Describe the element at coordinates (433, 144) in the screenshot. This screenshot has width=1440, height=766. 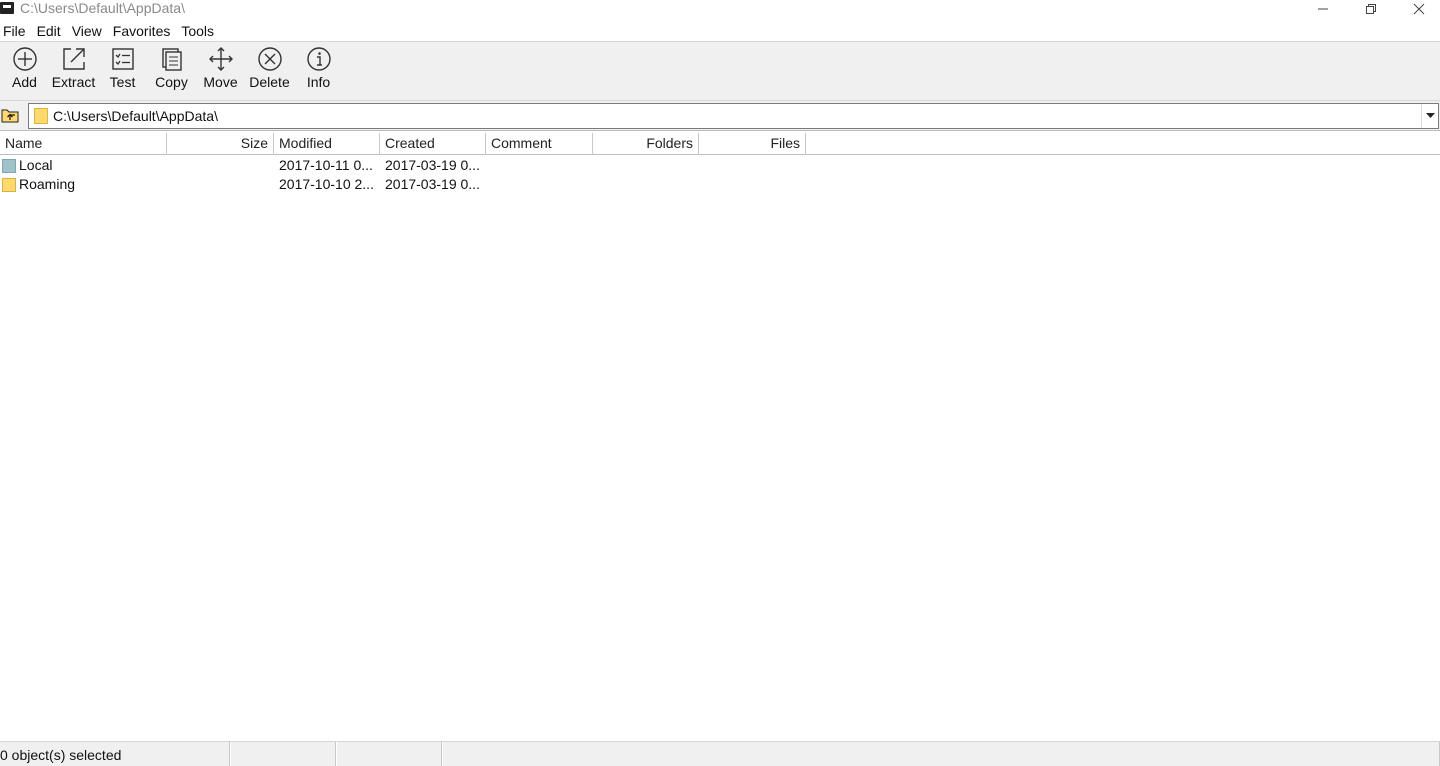
I see `column-header-created: Created` at that location.